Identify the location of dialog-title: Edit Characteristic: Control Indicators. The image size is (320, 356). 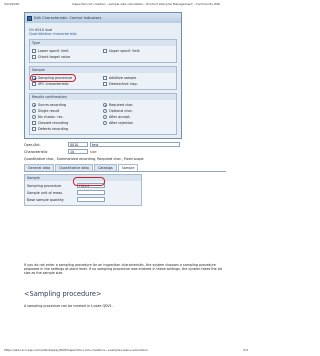
(68, 18).